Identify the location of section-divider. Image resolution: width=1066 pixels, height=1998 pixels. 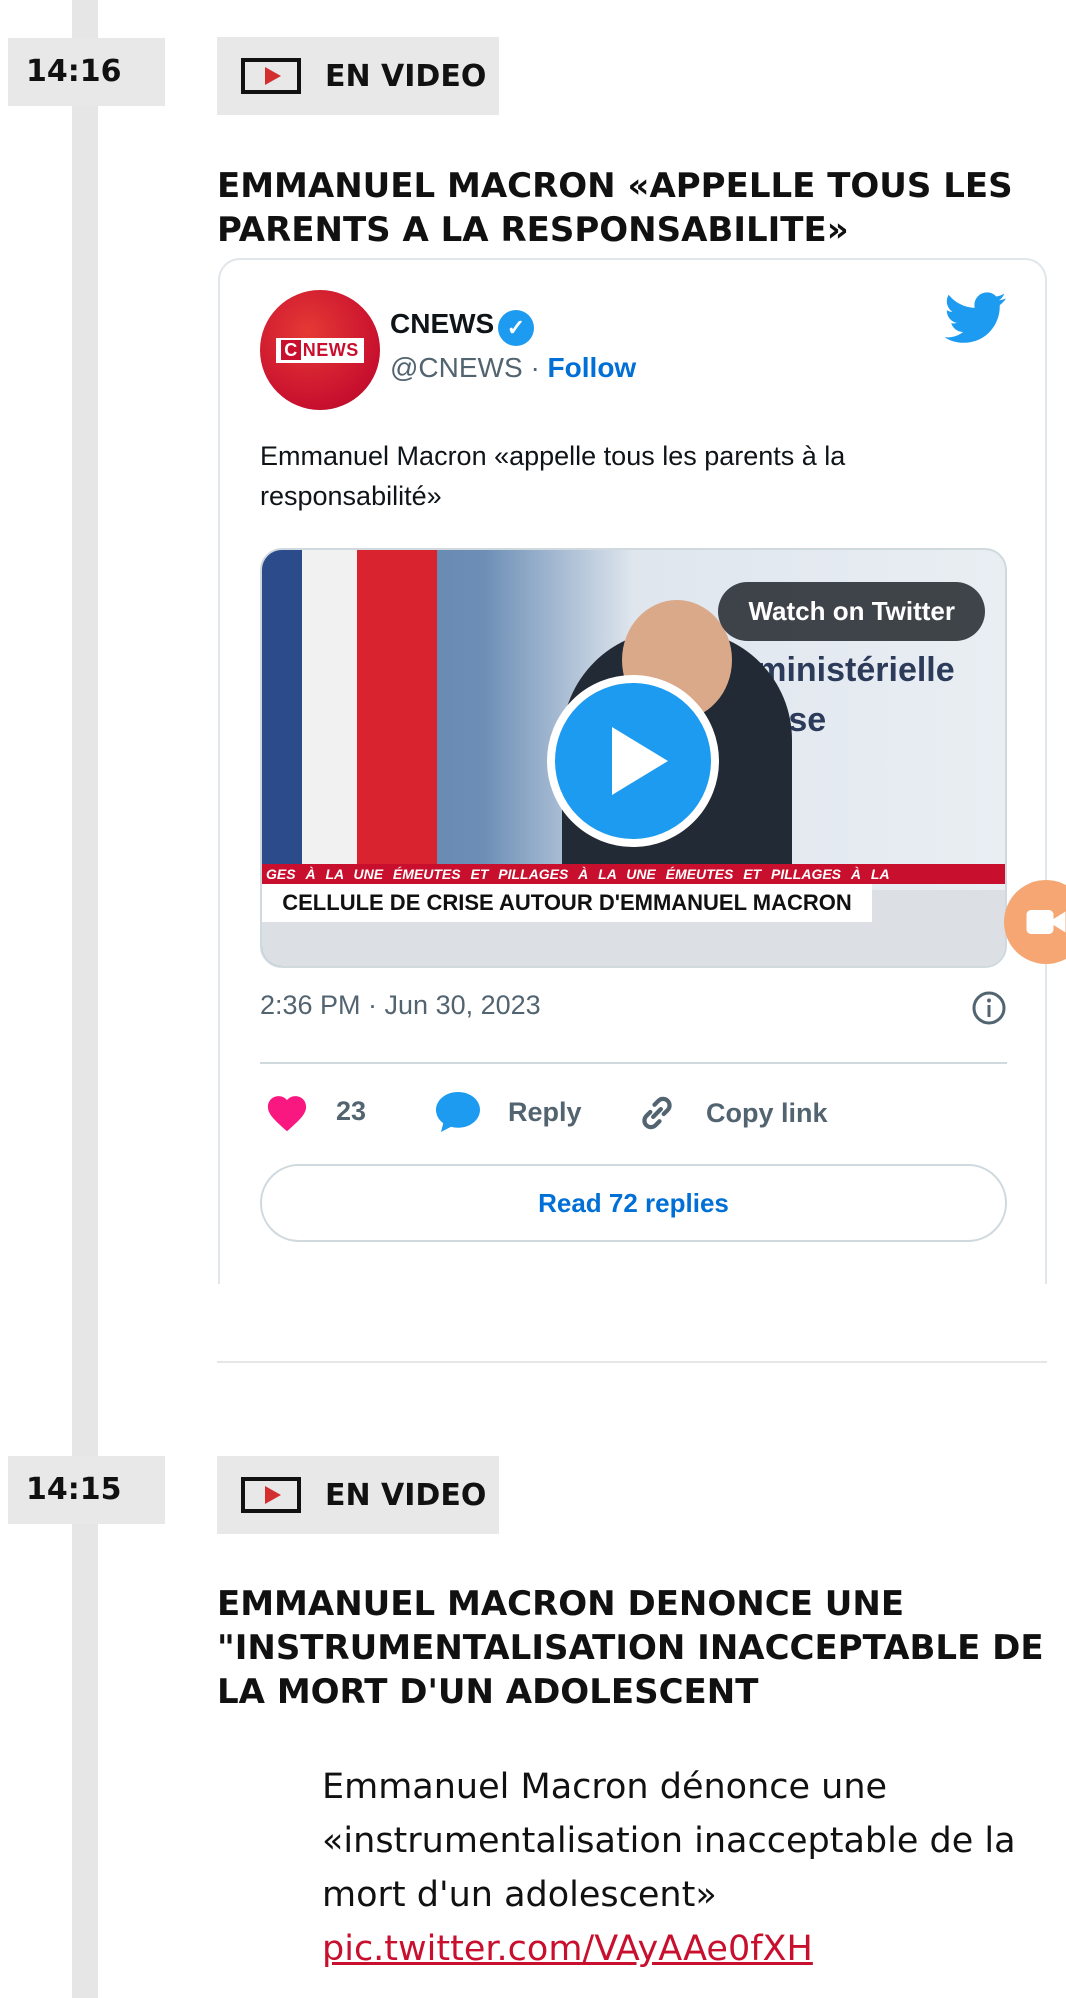
(632, 1362).